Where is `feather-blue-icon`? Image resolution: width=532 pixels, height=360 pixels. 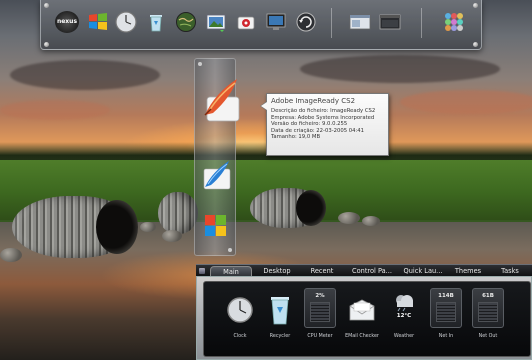
feather-blue-icon is located at coordinates (217, 175).